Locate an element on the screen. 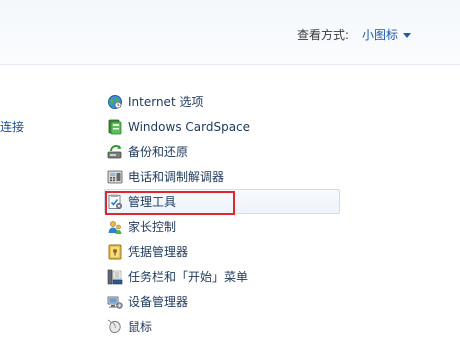 The image size is (460, 338). admin-tools-icon is located at coordinates (115, 202).